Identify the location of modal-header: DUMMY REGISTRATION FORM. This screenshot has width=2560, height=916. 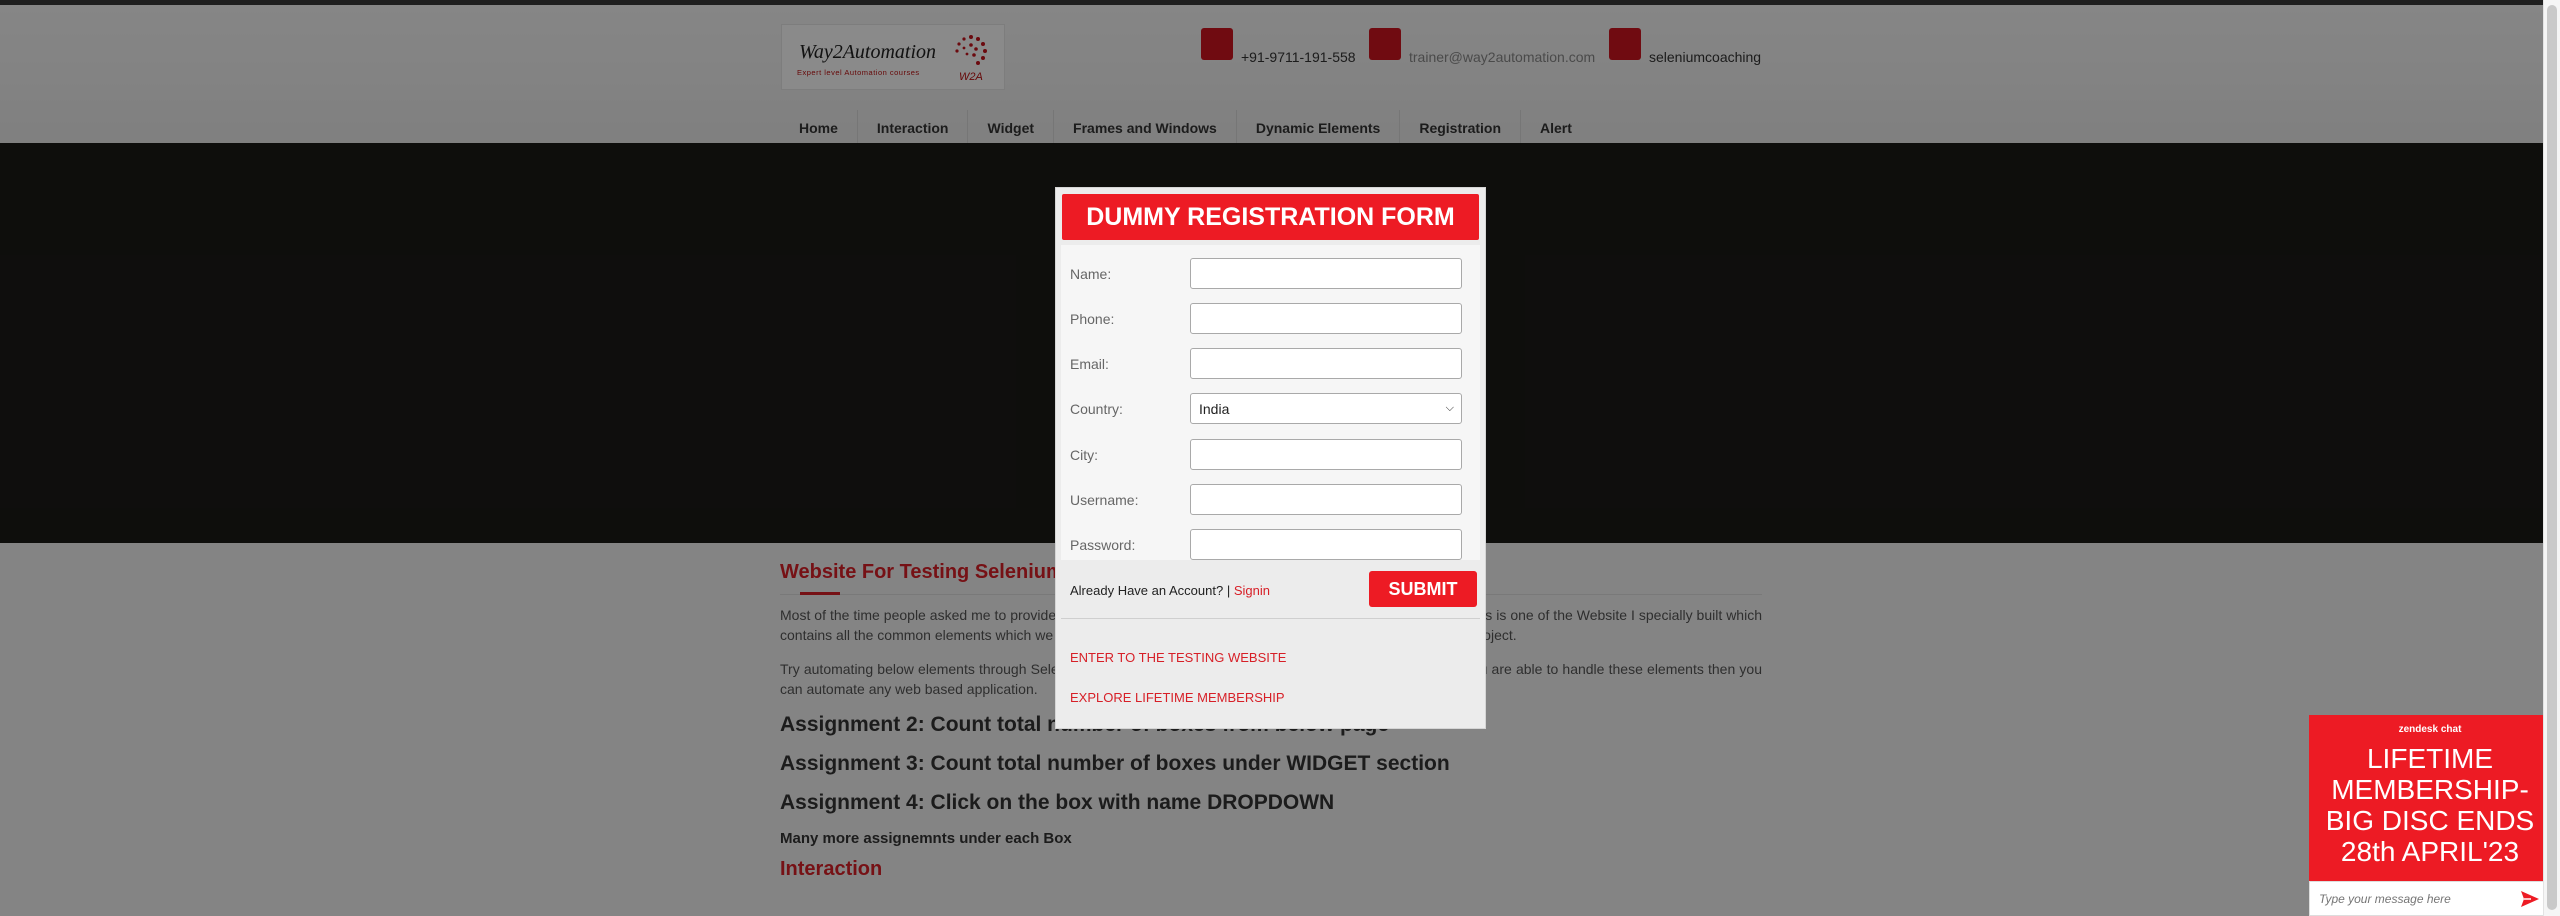
(1270, 217).